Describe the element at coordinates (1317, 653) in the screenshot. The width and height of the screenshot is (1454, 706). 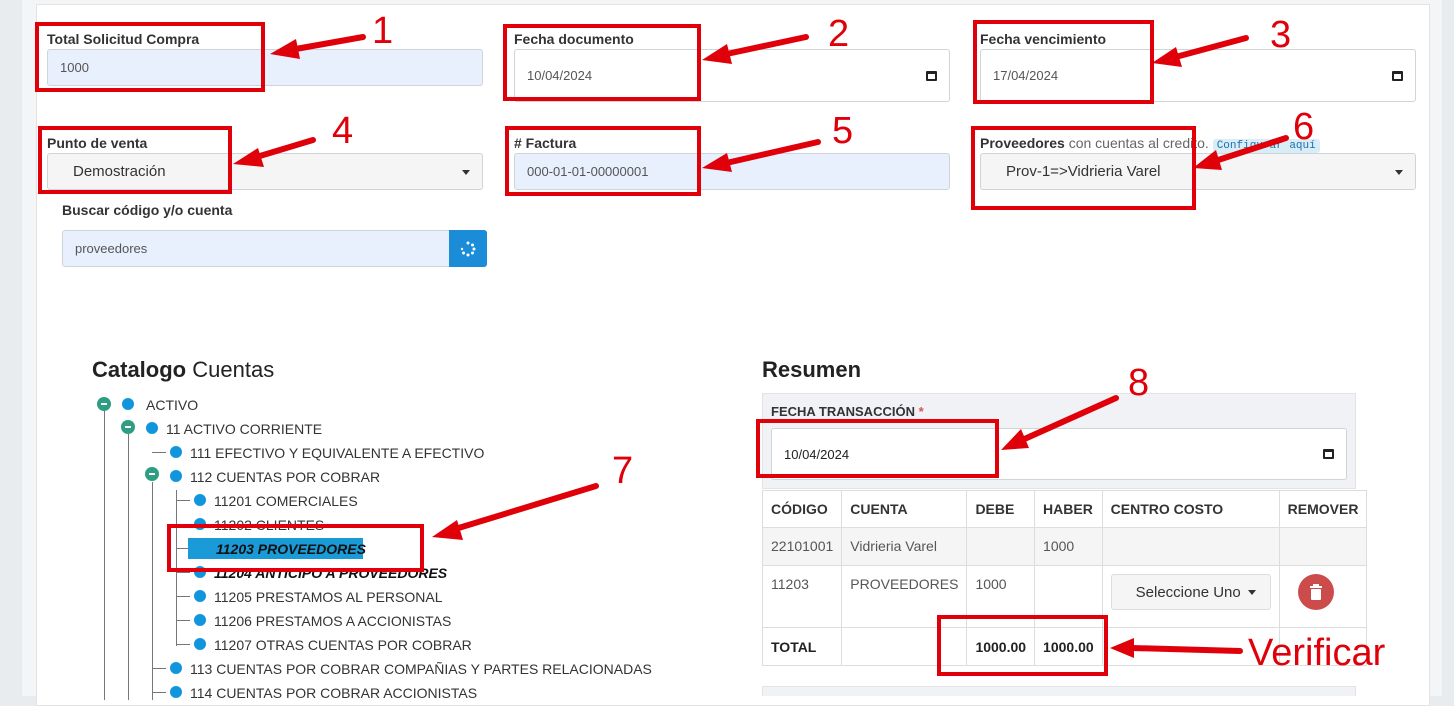
I see `annotation-verificar: Verificar` at that location.